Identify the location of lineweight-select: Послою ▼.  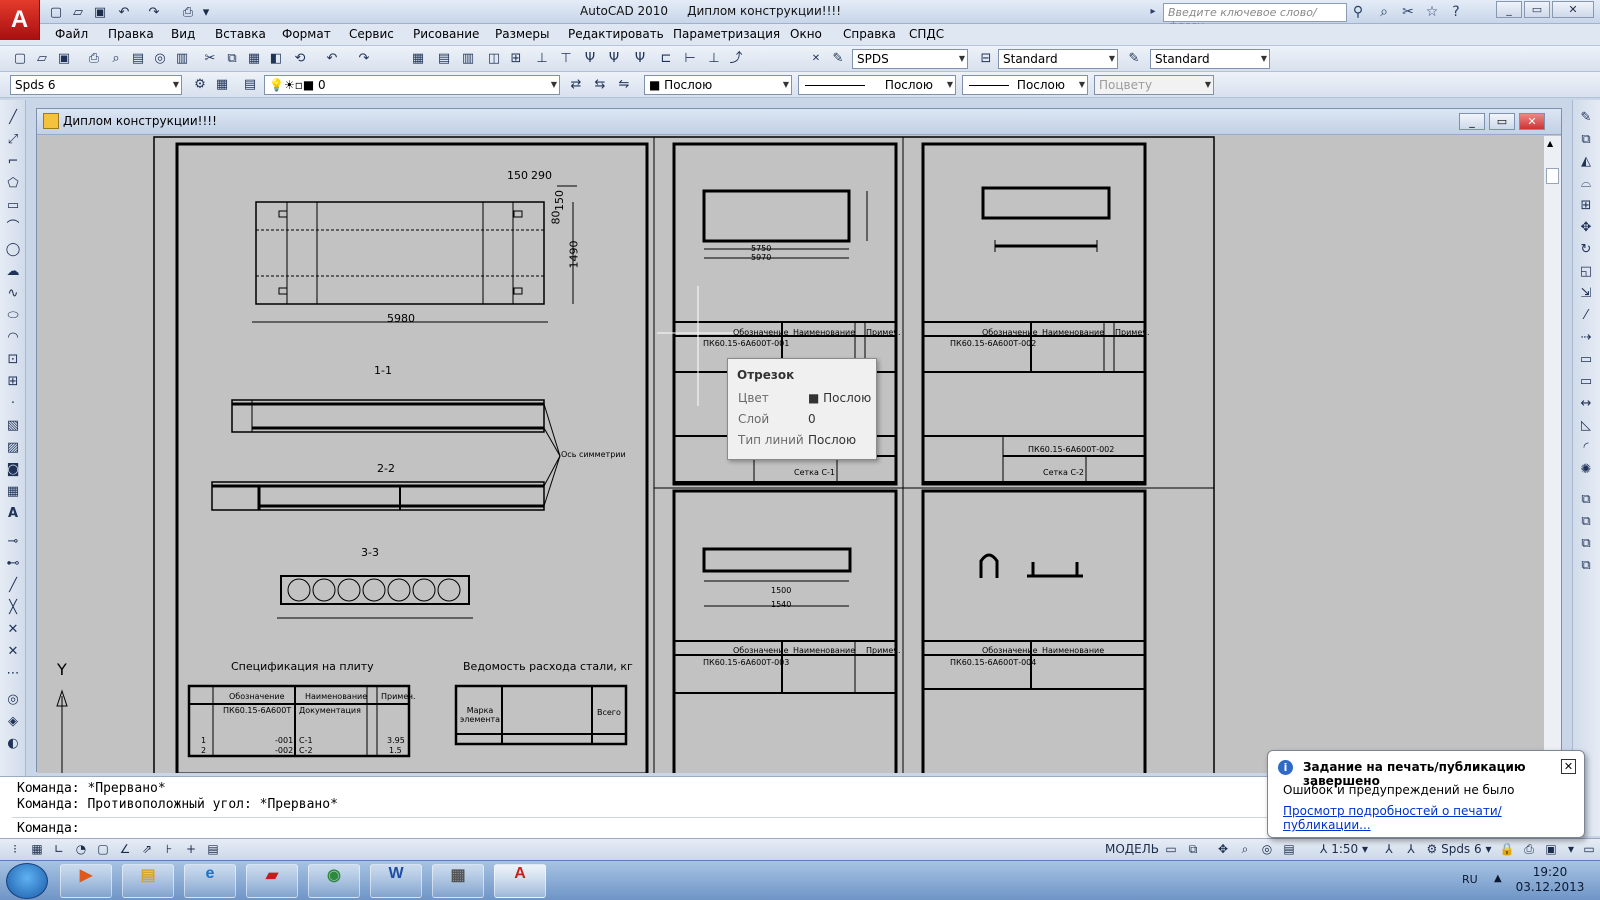
(1025, 85).